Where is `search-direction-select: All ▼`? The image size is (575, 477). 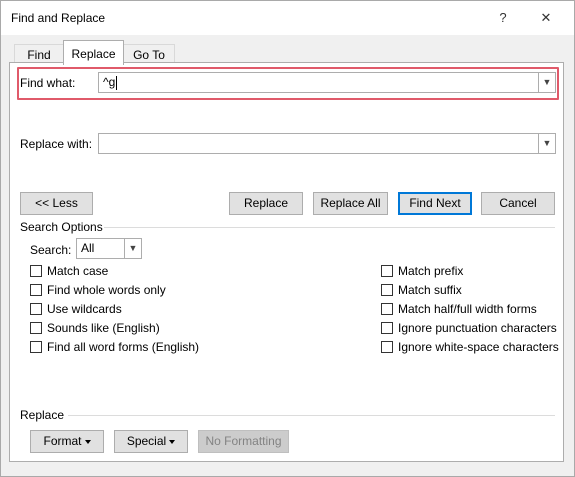
search-direction-select: All ▼ is located at coordinates (109, 248).